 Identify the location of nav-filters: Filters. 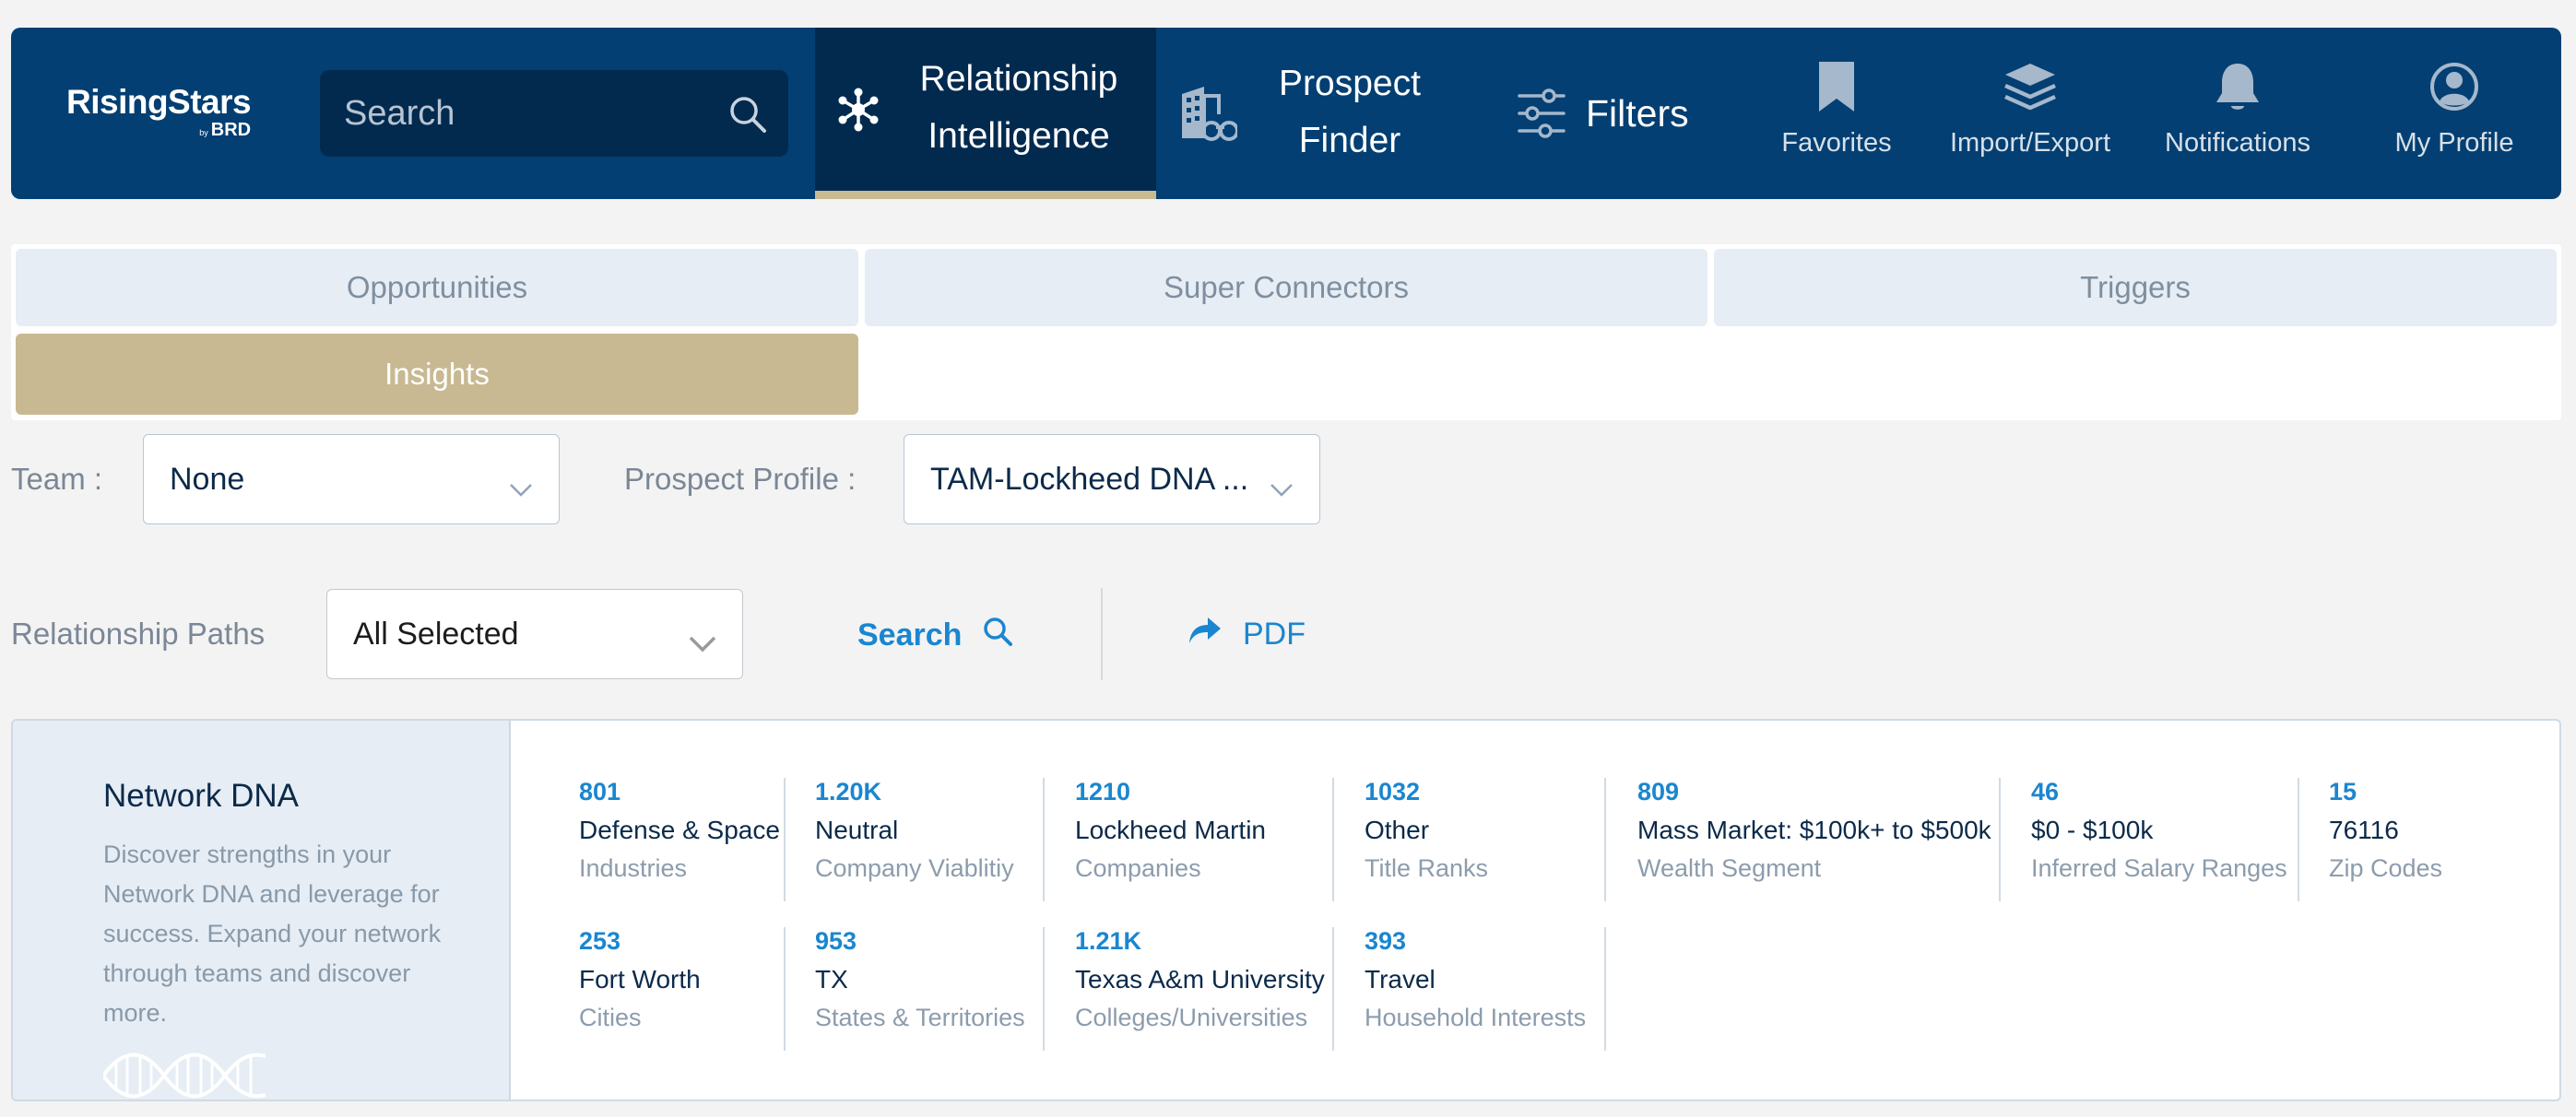
(1617, 113).